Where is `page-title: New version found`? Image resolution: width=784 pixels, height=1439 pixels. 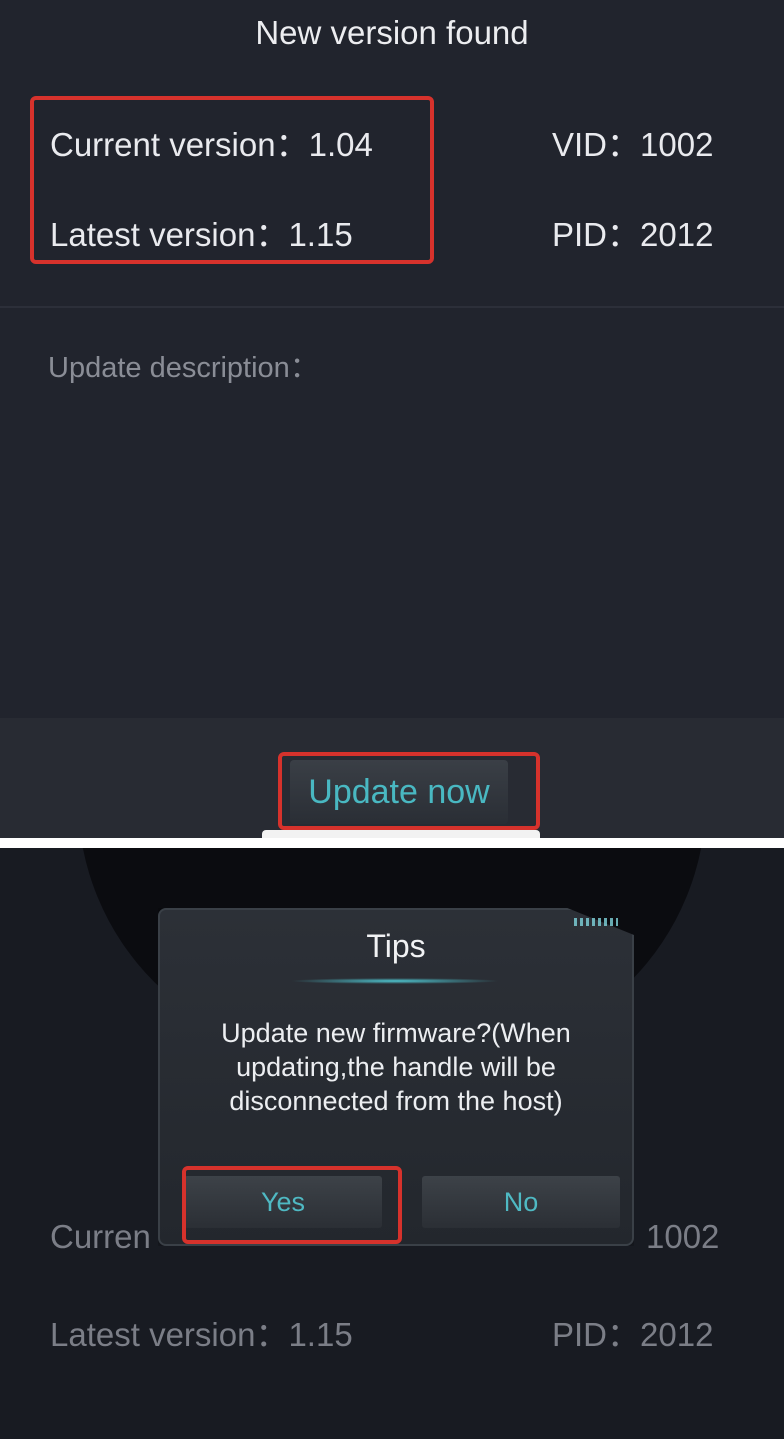 page-title: New version found is located at coordinates (392, 32).